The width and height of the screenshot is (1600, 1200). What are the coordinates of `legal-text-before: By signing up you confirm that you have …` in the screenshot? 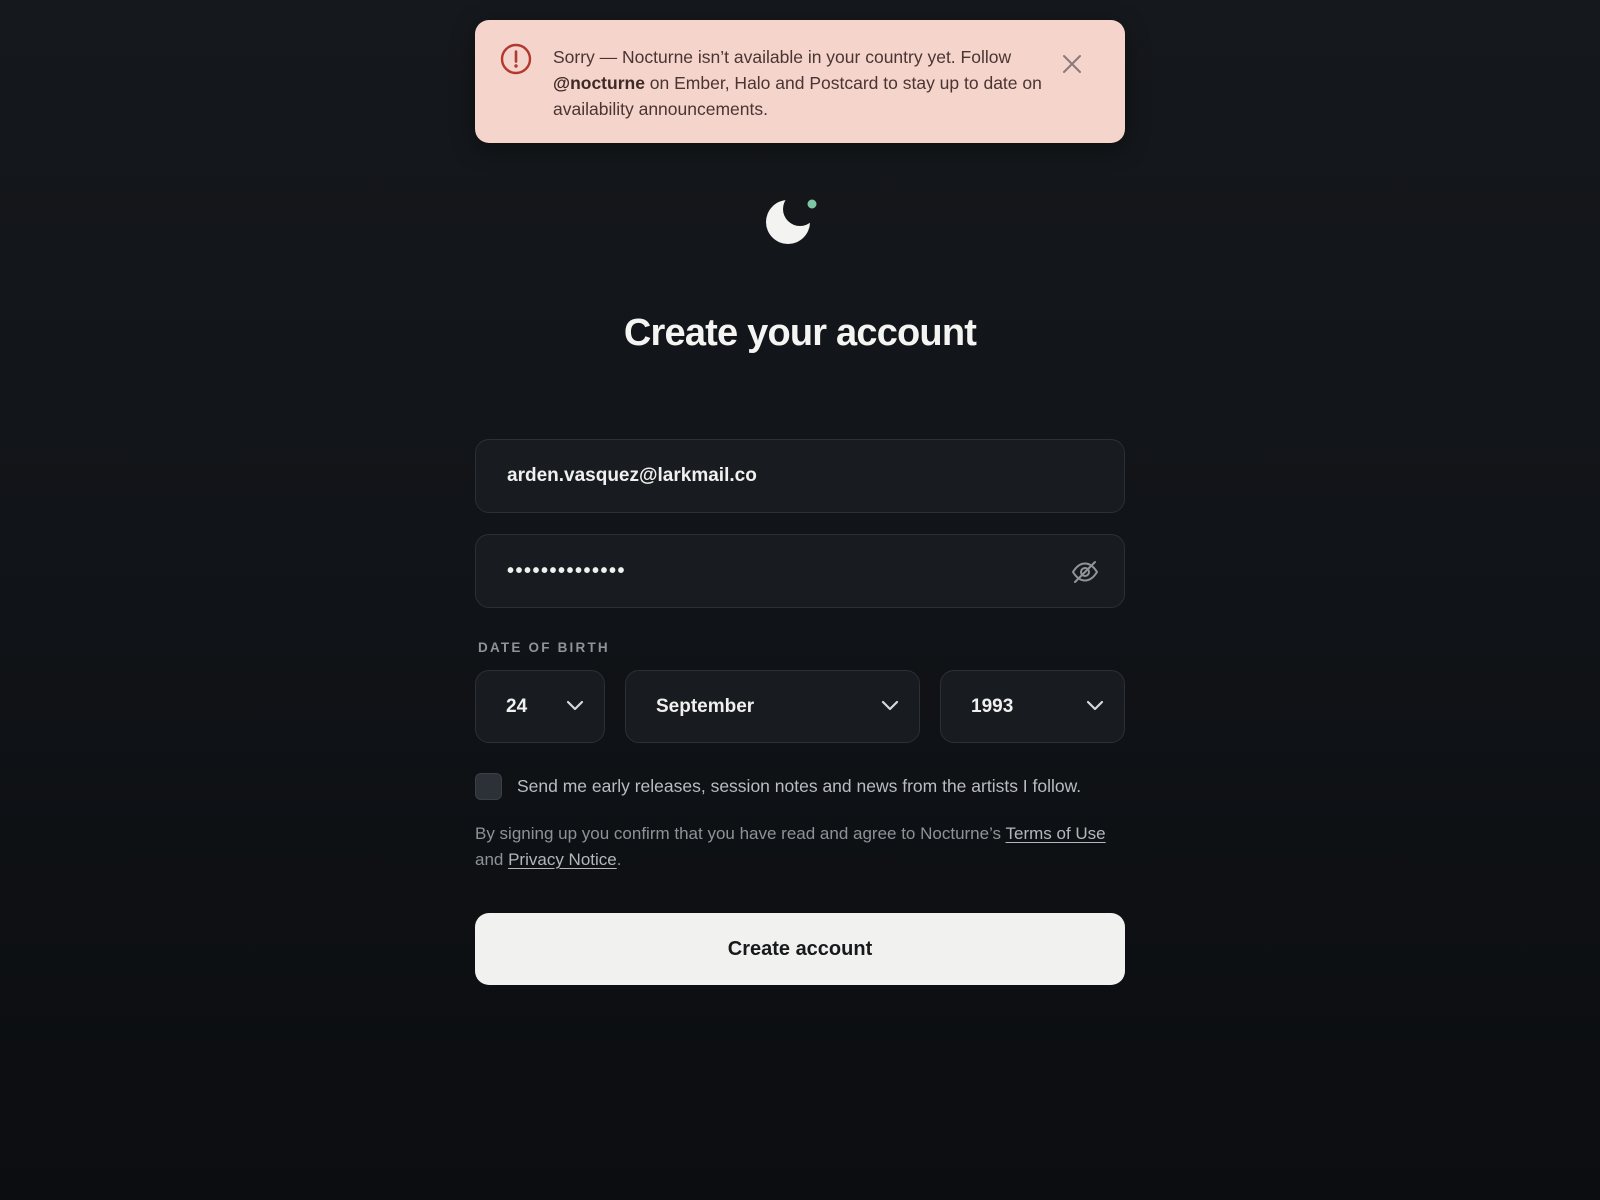 It's located at (740, 833).